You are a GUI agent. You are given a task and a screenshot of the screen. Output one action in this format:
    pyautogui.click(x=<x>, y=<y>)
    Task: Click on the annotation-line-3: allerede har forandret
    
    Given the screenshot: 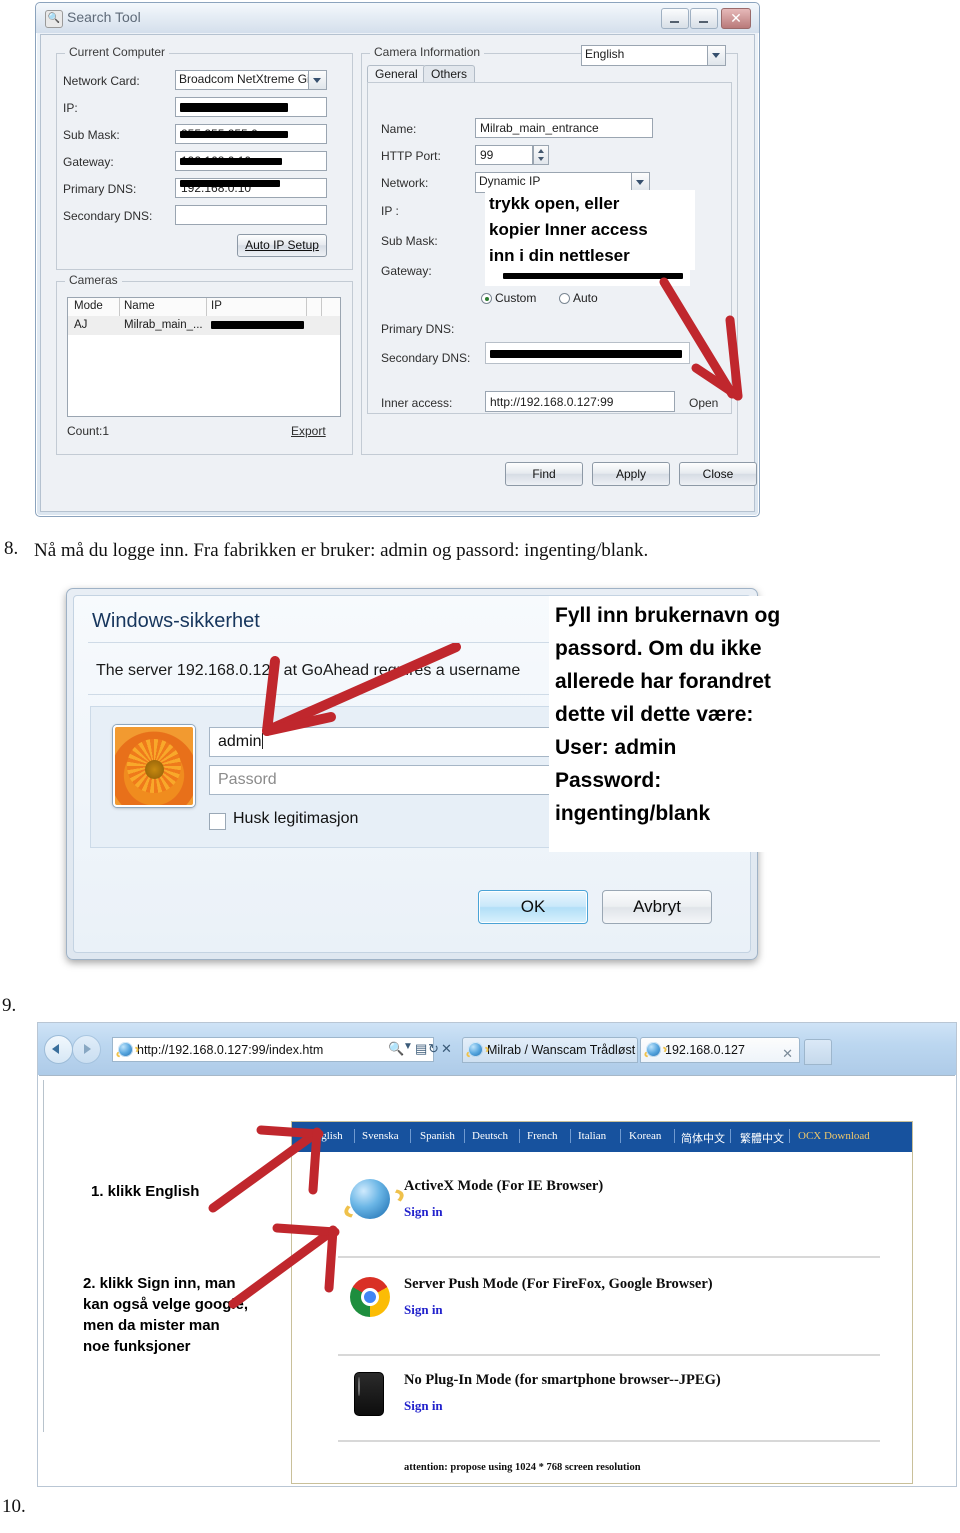 What is the action you would take?
    pyautogui.click(x=663, y=681)
    